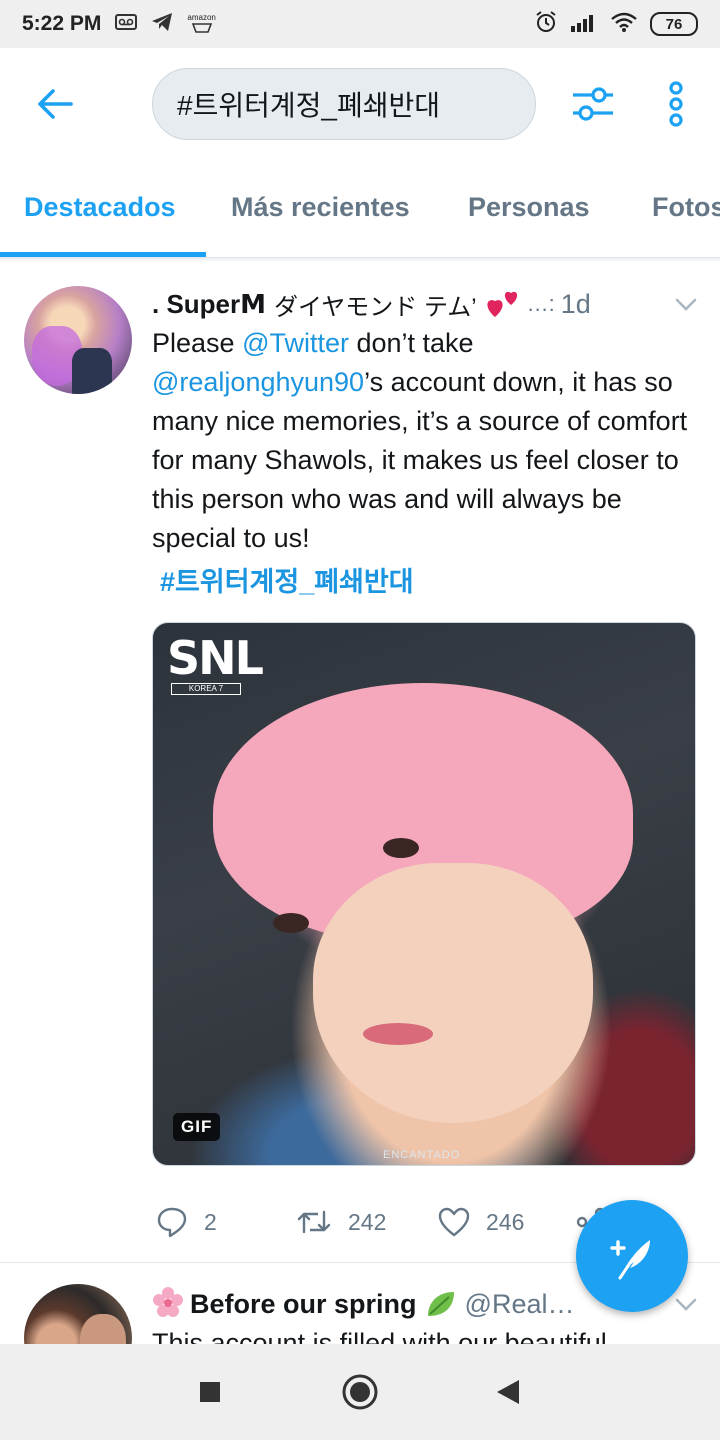  I want to click on compose-tweet-button, so click(632, 1256).